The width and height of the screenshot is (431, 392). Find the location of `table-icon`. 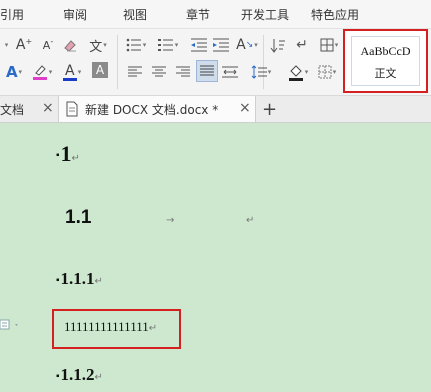

table-icon is located at coordinates (327, 45).